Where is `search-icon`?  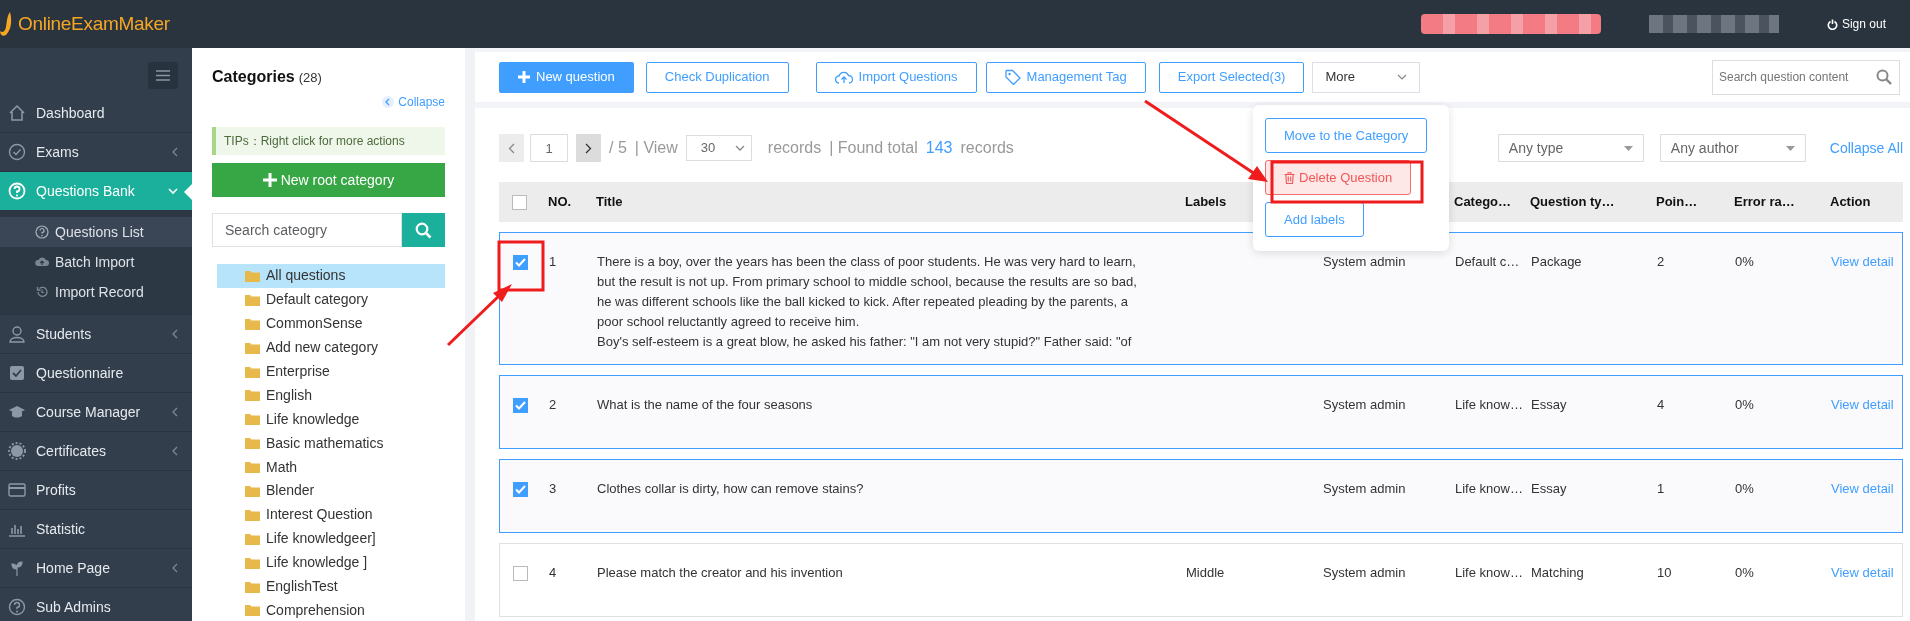
search-icon is located at coordinates (1884, 76).